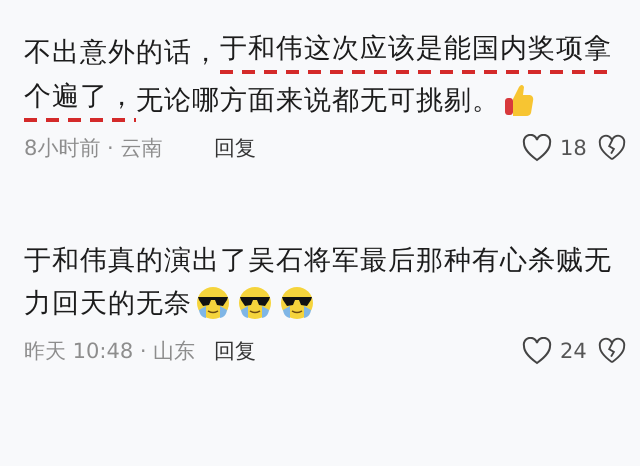 This screenshot has height=466, width=640. I want to click on comment-time-location: 8小时前 · 云南, so click(94, 148).